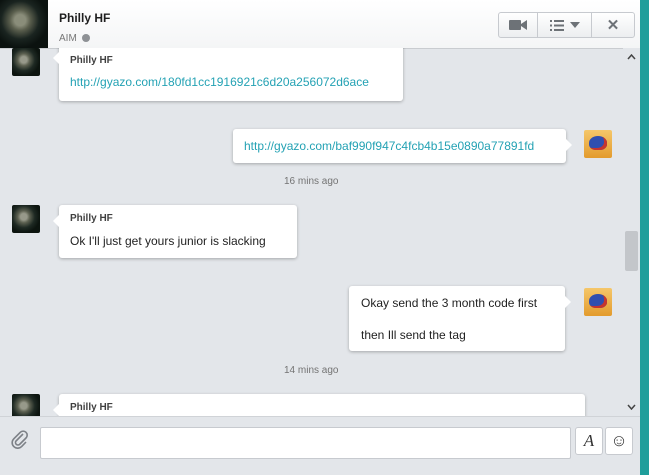 This screenshot has height=475, width=649. I want to click on video-camera-icon, so click(518, 25).